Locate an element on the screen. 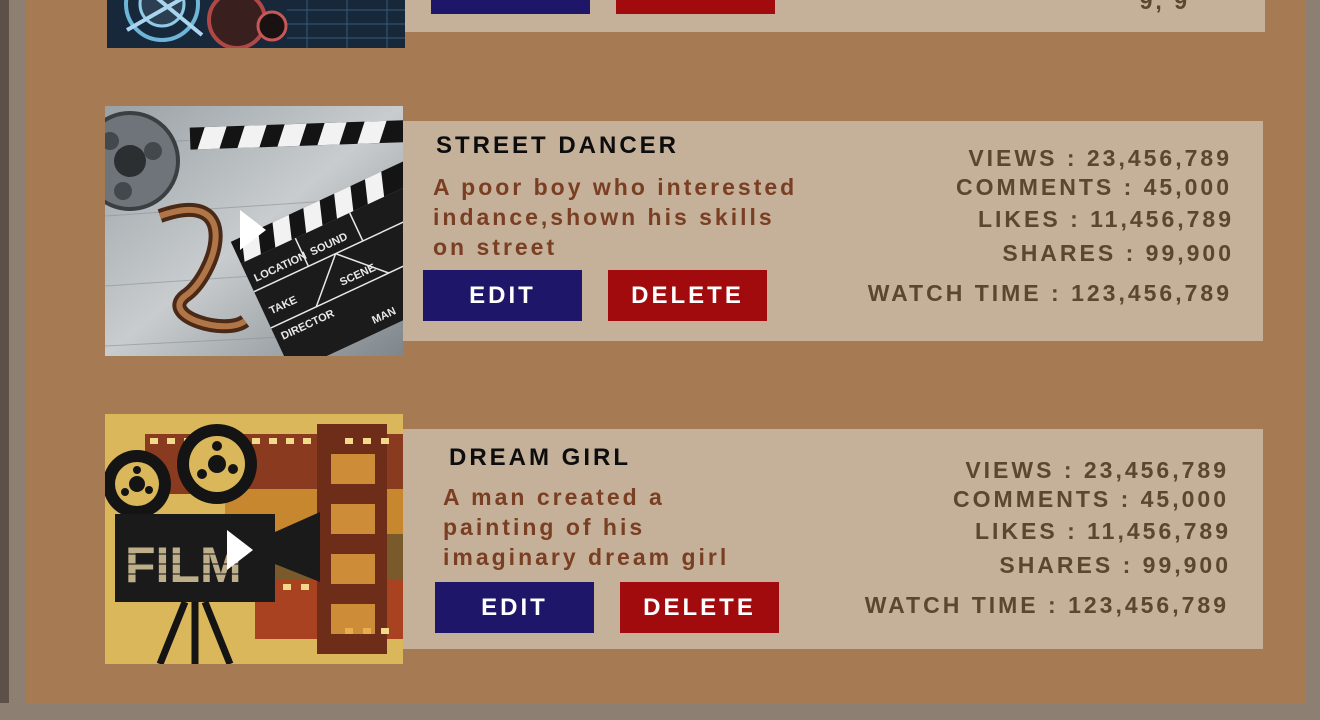 Image resolution: width=1320 pixels, height=720 pixels. left-edge is located at coordinates (4, 360).